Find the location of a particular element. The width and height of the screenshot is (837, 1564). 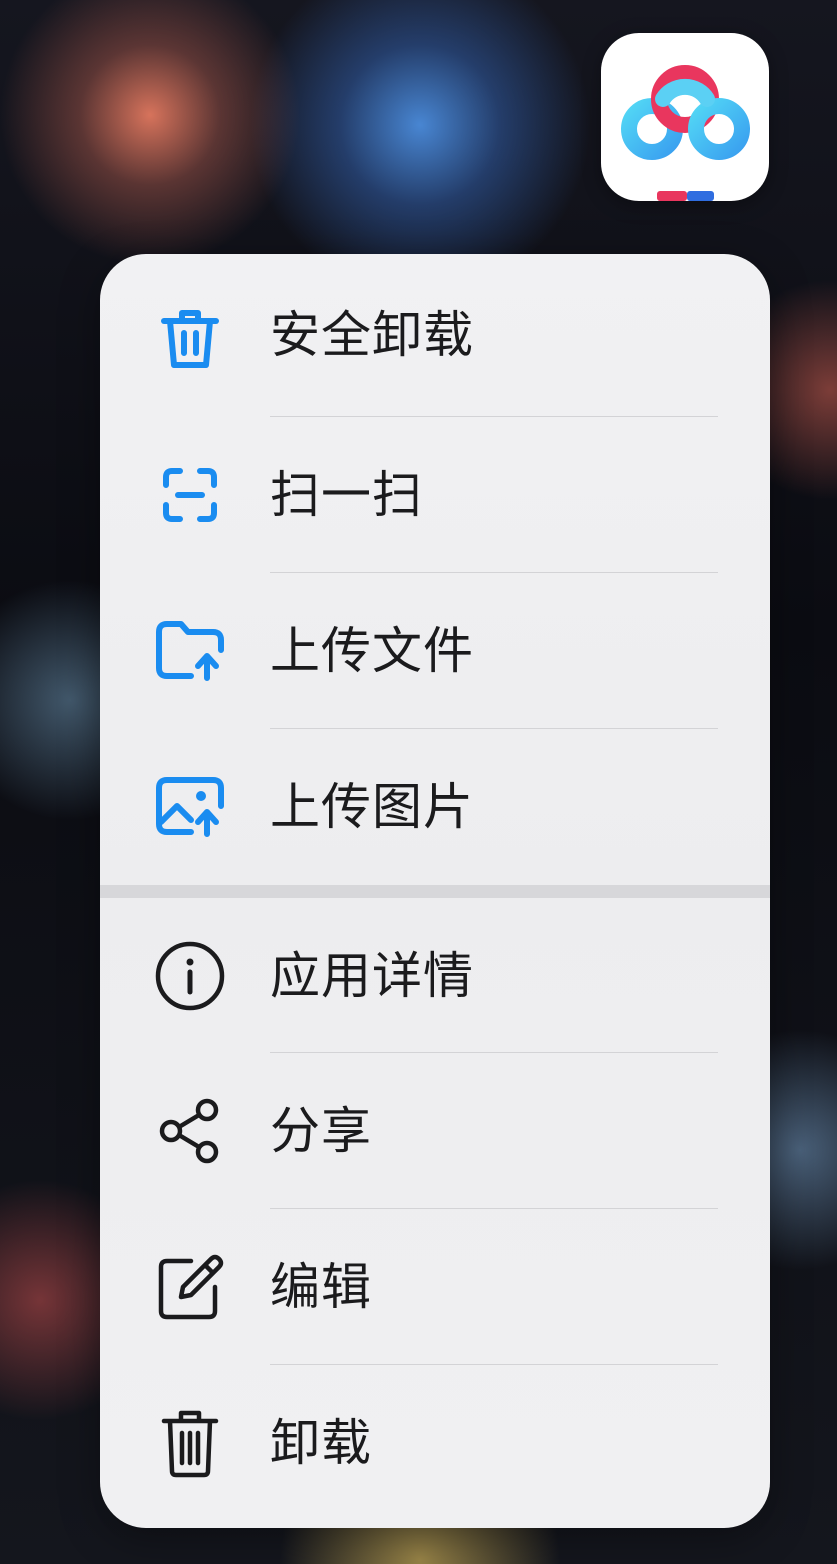

menu-item-label: 应用详情 is located at coordinates (372, 976).